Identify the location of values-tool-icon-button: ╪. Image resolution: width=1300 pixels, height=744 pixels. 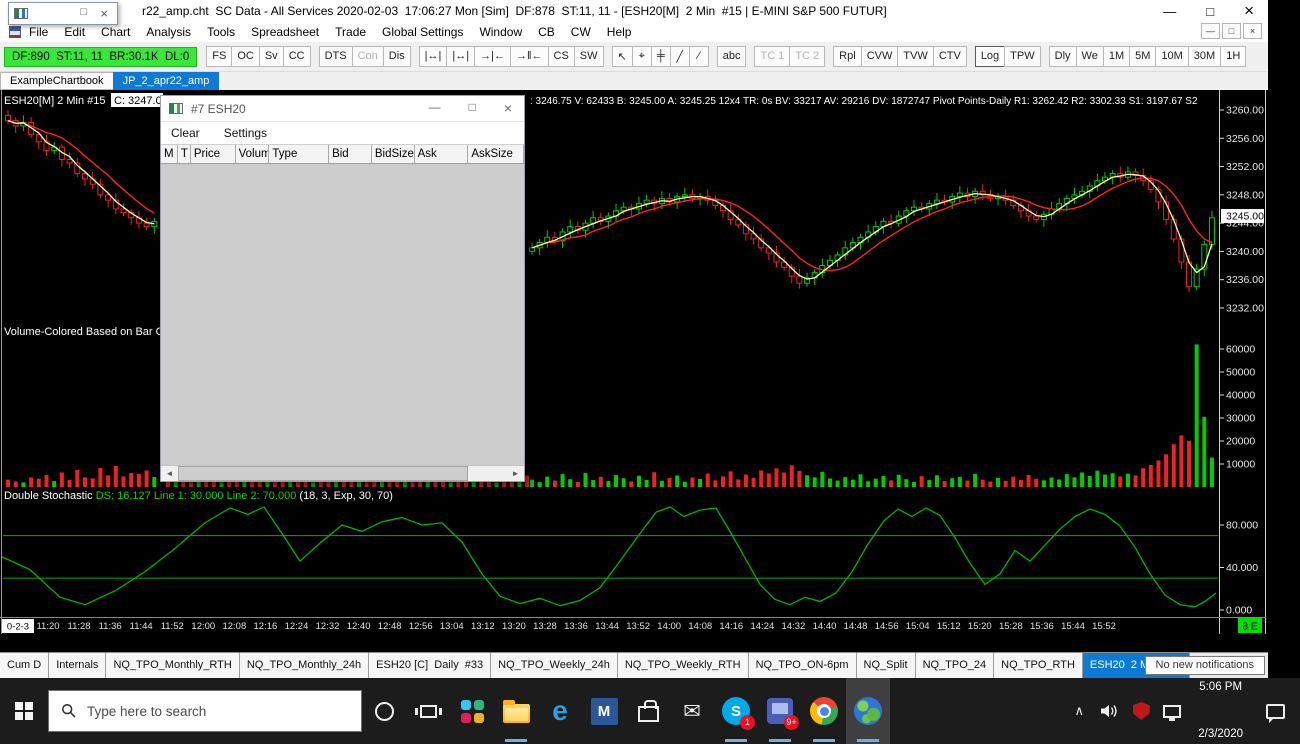
(660, 56).